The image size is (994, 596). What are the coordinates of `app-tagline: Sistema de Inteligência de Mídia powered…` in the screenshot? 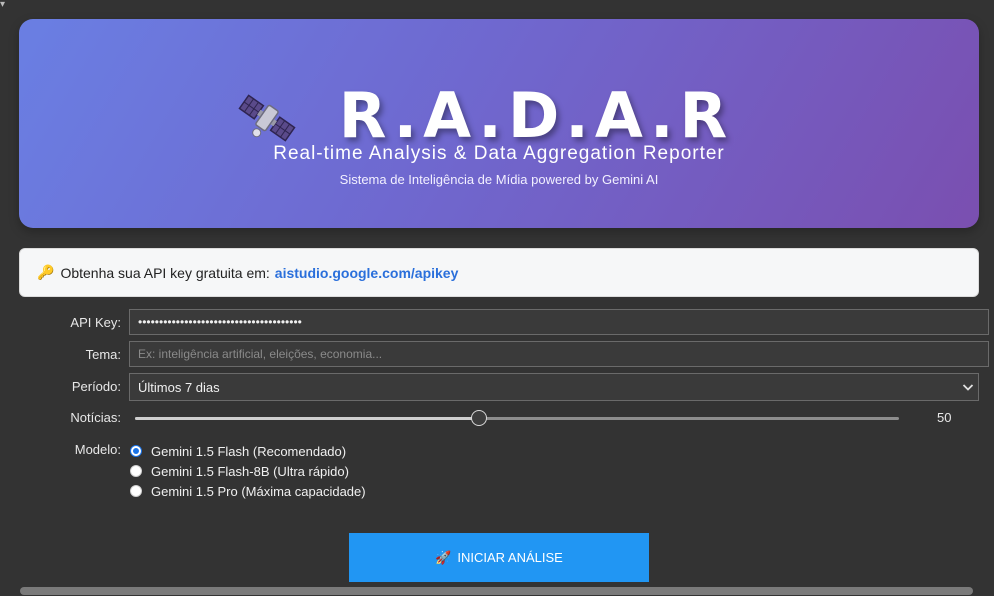 It's located at (499, 179).